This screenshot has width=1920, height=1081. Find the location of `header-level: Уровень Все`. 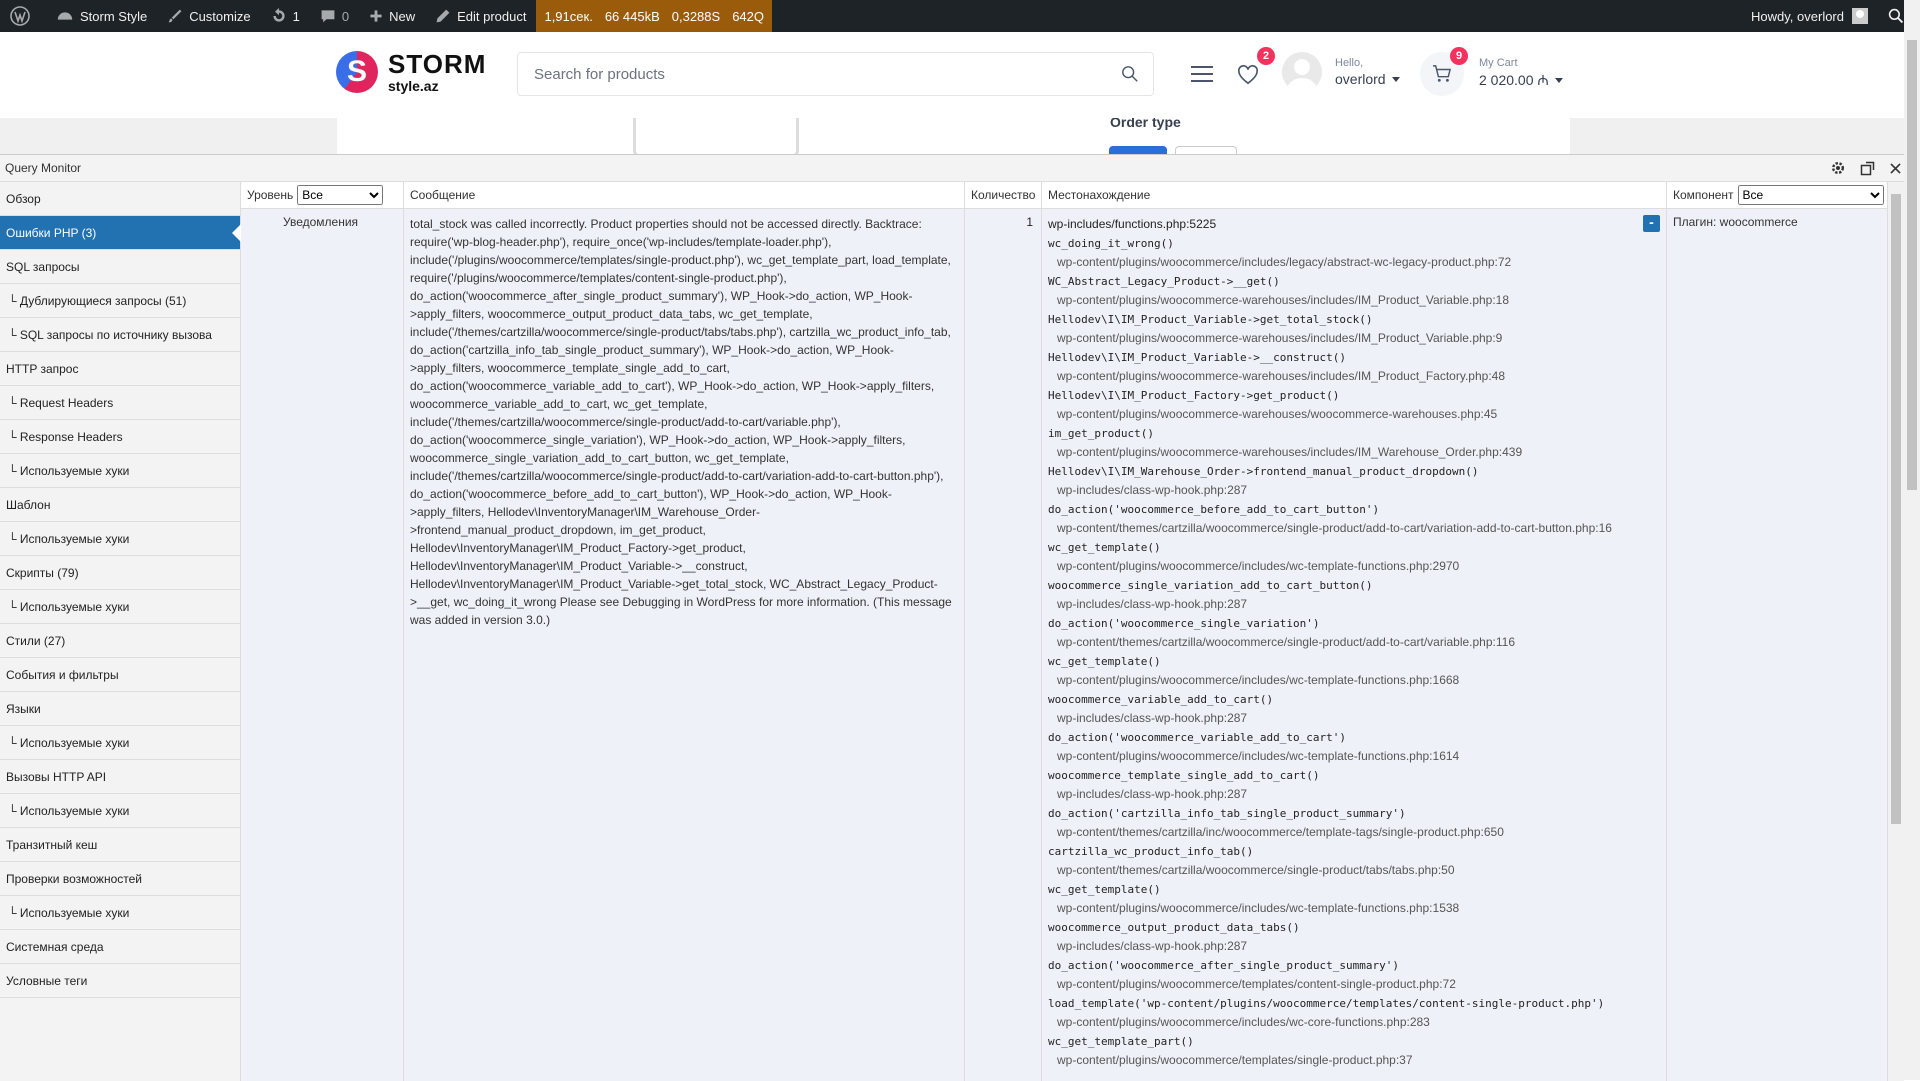

header-level: Уровень Все is located at coordinates (322, 195).